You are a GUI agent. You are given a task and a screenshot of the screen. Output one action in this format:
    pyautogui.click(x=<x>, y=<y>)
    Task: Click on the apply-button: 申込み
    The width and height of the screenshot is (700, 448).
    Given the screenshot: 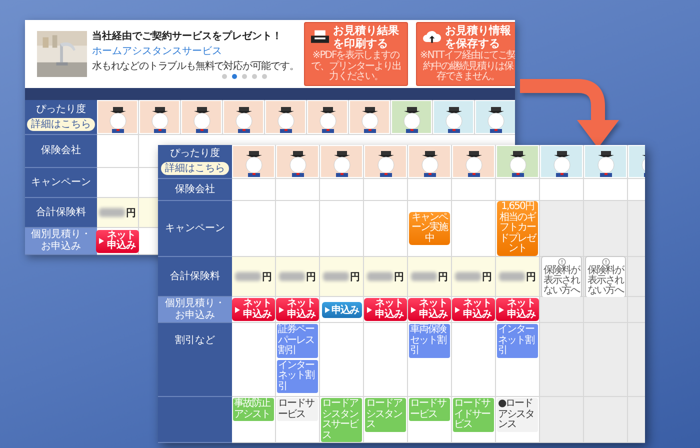 What is the action you would take?
    pyautogui.click(x=342, y=310)
    